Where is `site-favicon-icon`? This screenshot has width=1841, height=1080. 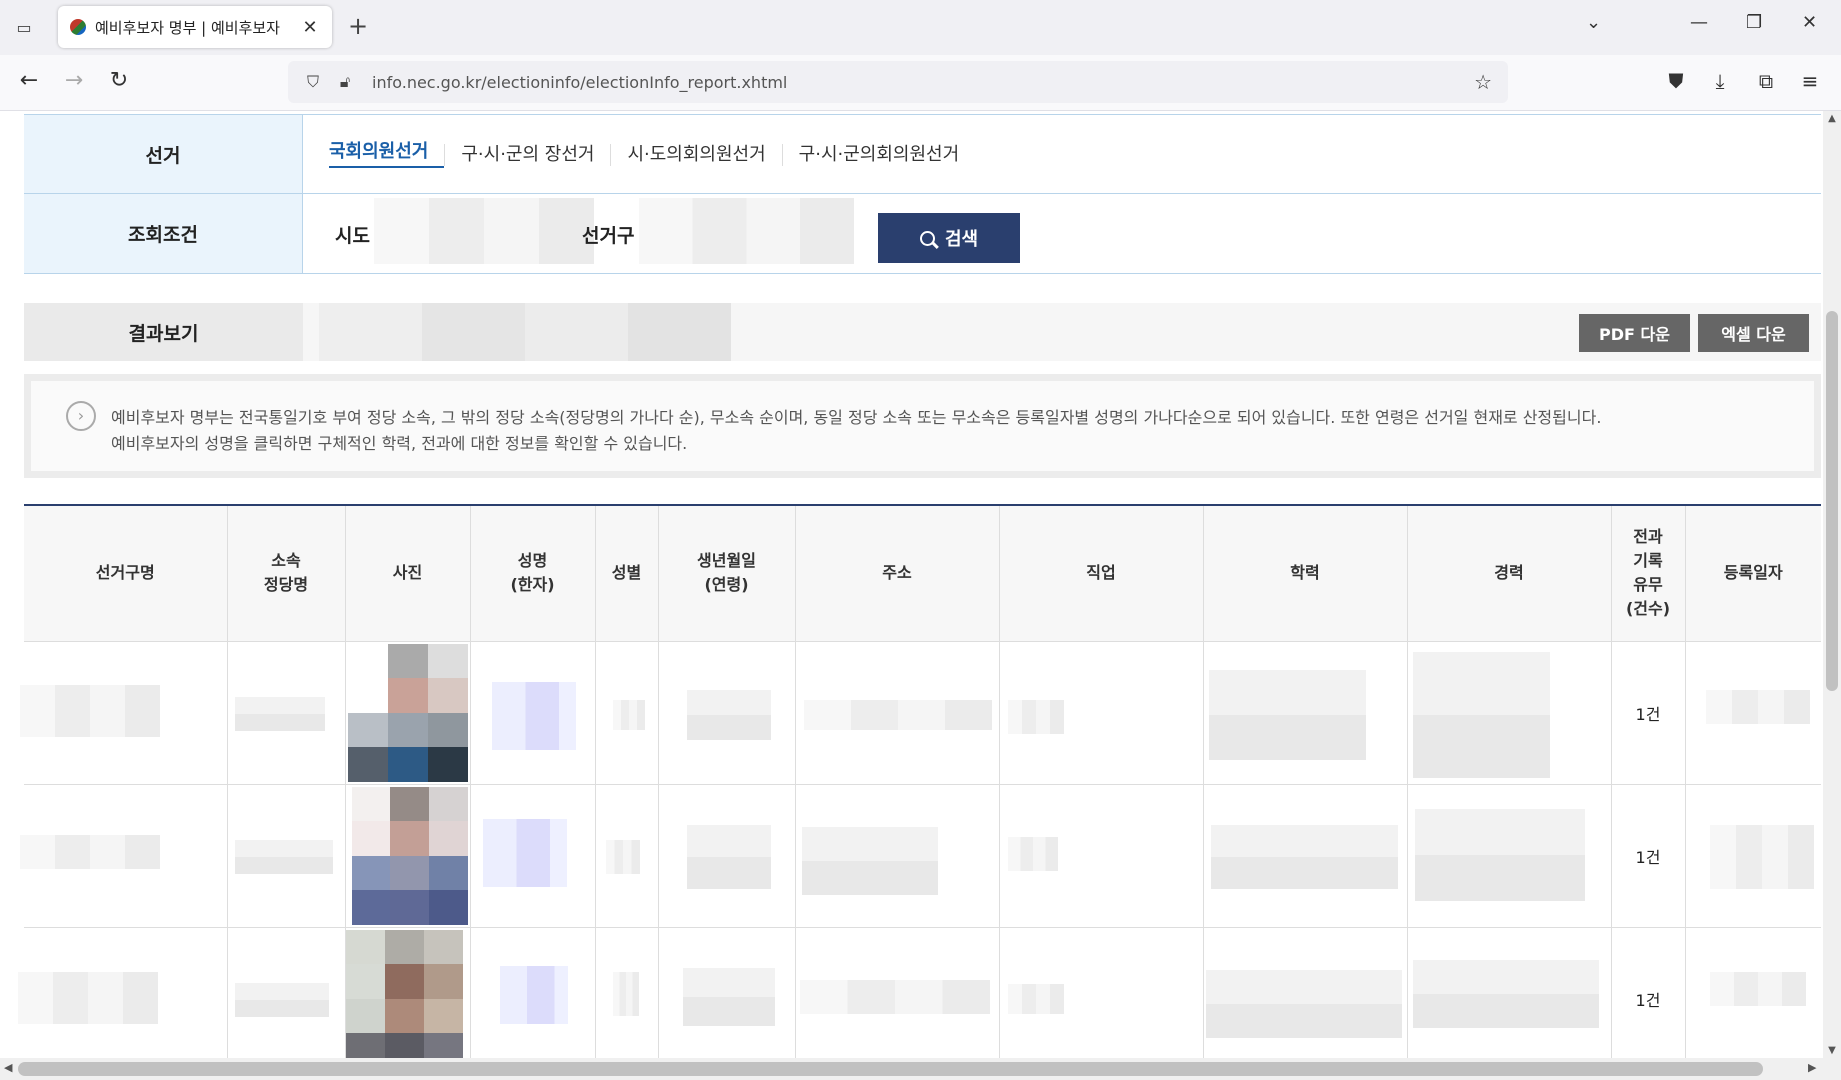
site-favicon-icon is located at coordinates (78, 27).